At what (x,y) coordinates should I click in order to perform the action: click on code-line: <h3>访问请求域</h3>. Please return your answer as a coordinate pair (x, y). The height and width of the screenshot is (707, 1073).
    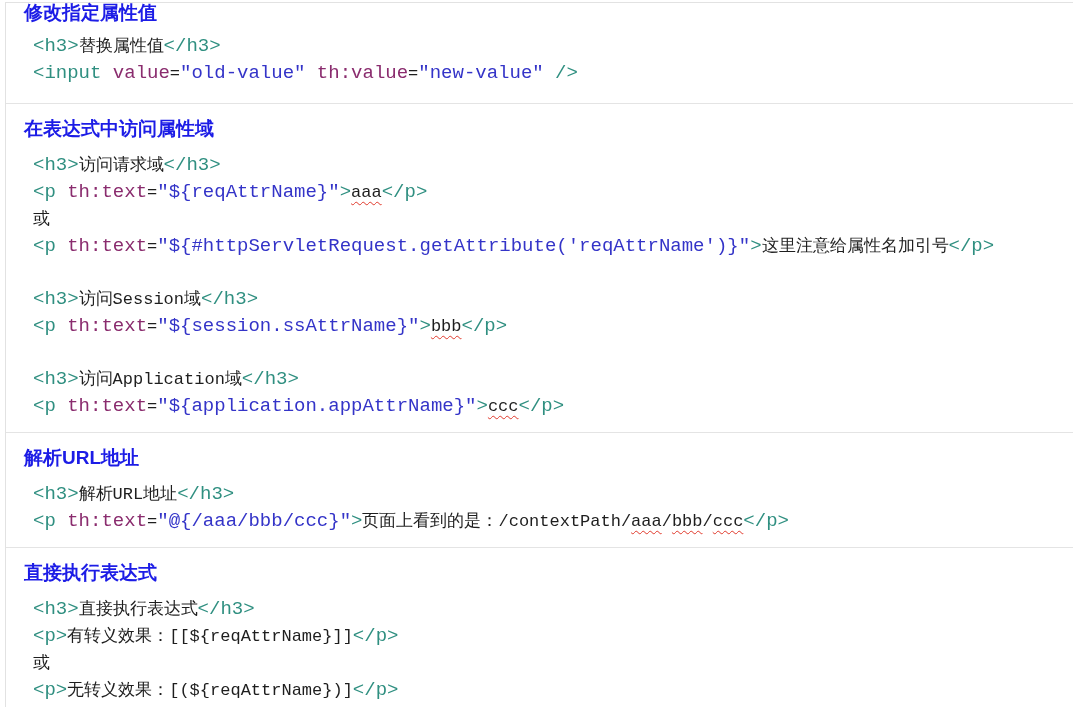
    Looking at the image, I should click on (127, 165).